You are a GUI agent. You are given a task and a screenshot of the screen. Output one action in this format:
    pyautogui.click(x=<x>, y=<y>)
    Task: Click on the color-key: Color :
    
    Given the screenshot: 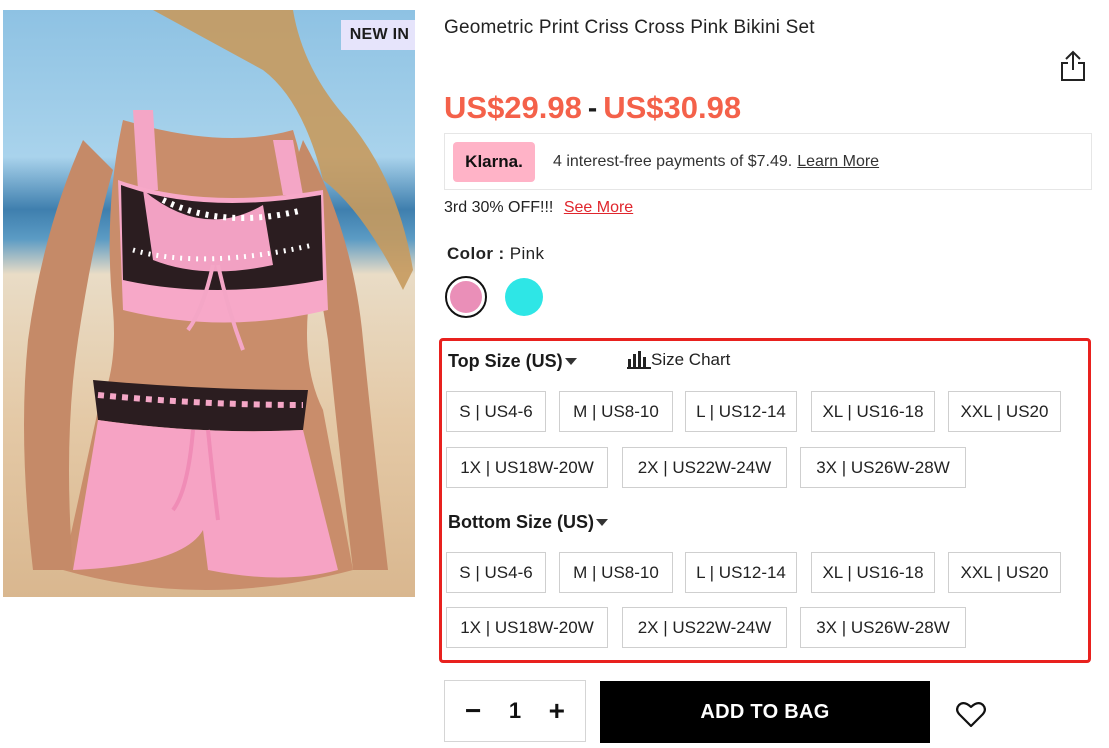 What is the action you would take?
    pyautogui.click(x=476, y=253)
    